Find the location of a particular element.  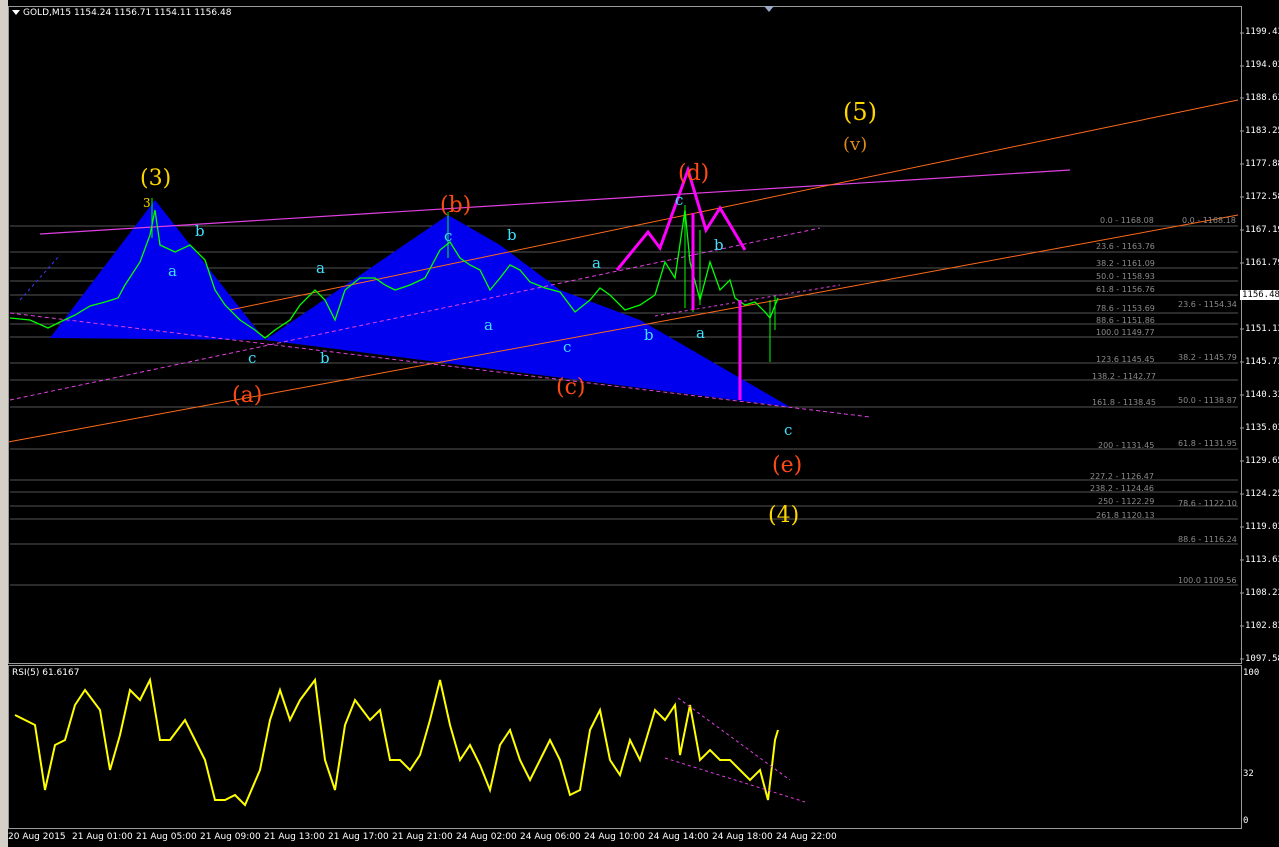

rsi-label: RSI(5) 61.6167 is located at coordinates (46, 673).